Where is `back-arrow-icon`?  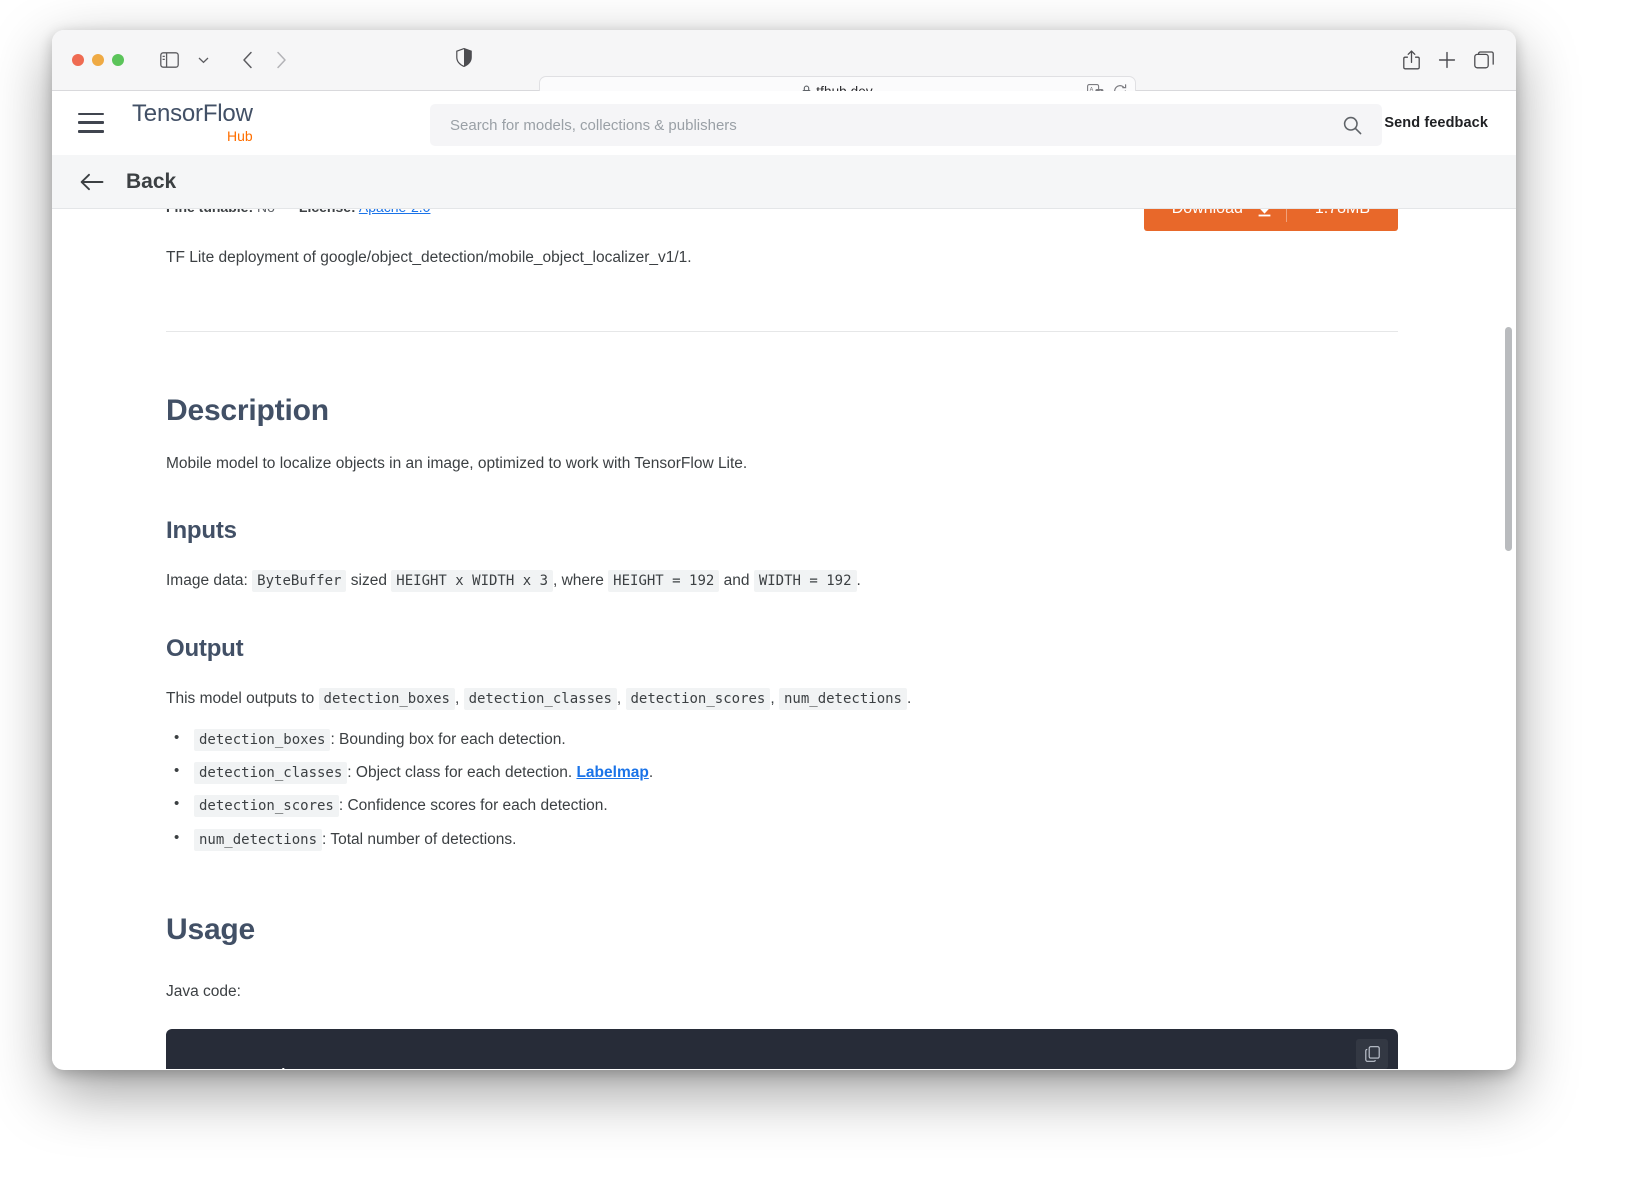
back-arrow-icon is located at coordinates (92, 182).